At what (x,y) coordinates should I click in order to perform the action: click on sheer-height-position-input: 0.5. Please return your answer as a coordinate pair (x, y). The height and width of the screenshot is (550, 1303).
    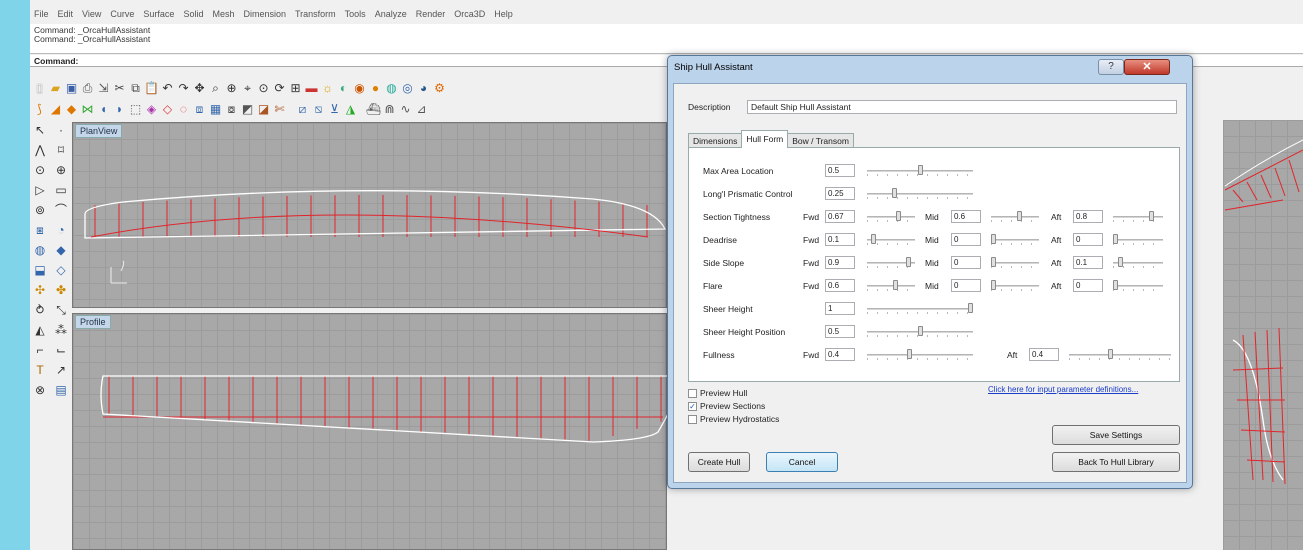
    Looking at the image, I should click on (840, 331).